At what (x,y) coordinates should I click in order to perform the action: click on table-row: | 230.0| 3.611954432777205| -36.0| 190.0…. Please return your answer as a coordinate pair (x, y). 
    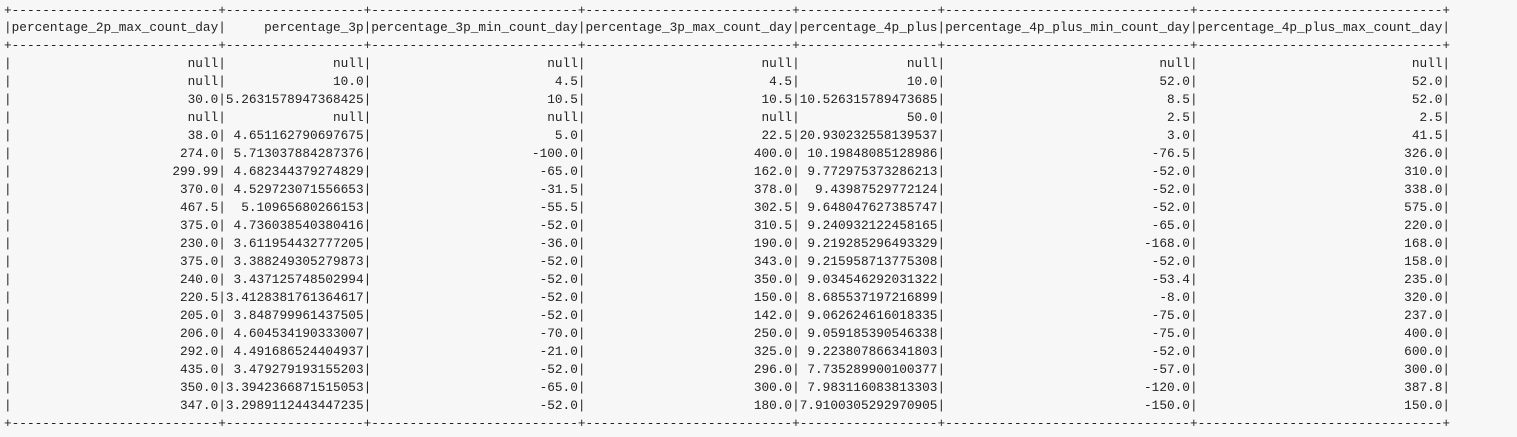
    Looking at the image, I should click on (727, 243).